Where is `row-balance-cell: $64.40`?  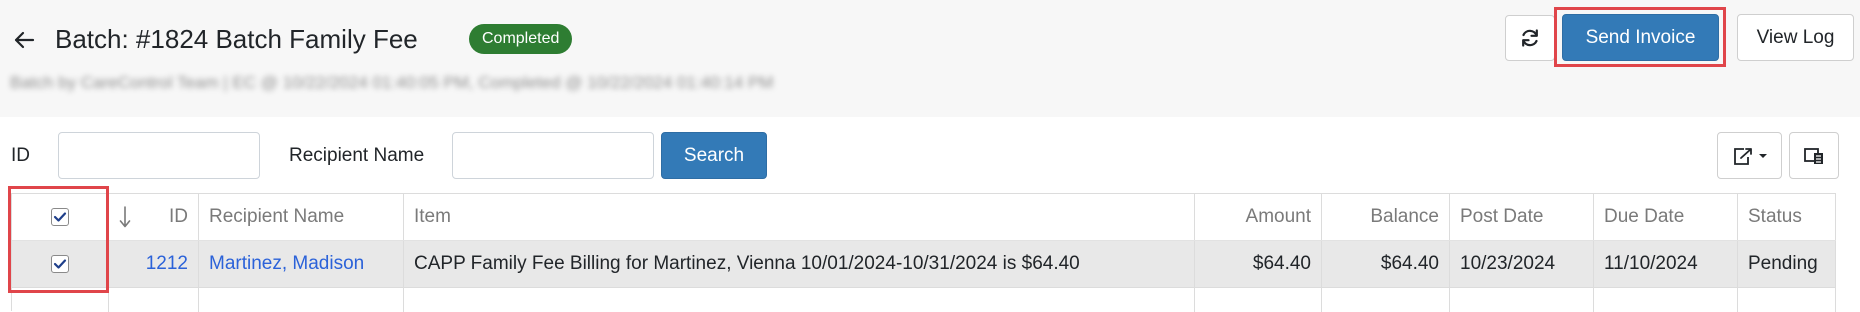
row-balance-cell: $64.40 is located at coordinates (1386, 264).